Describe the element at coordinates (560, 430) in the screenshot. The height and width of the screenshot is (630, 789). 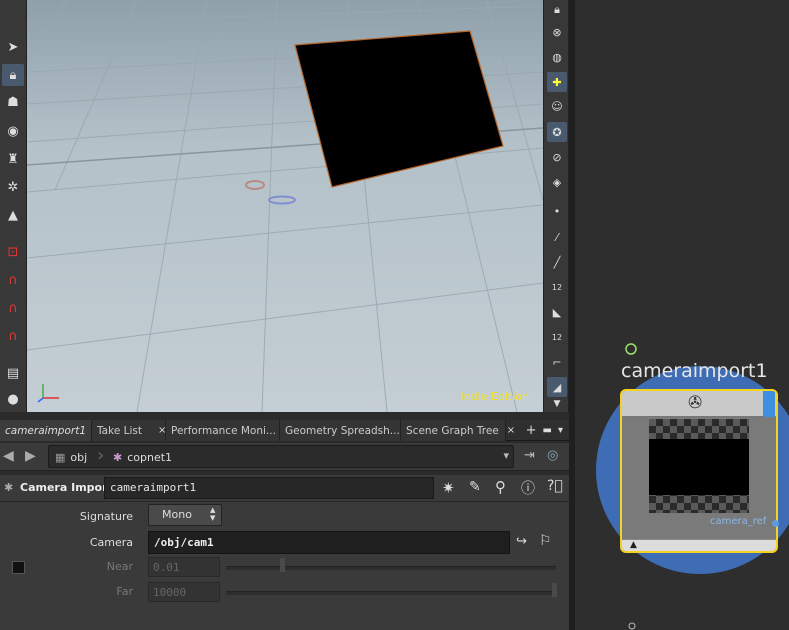
I see `pane-menu-icon: ▾` at that location.